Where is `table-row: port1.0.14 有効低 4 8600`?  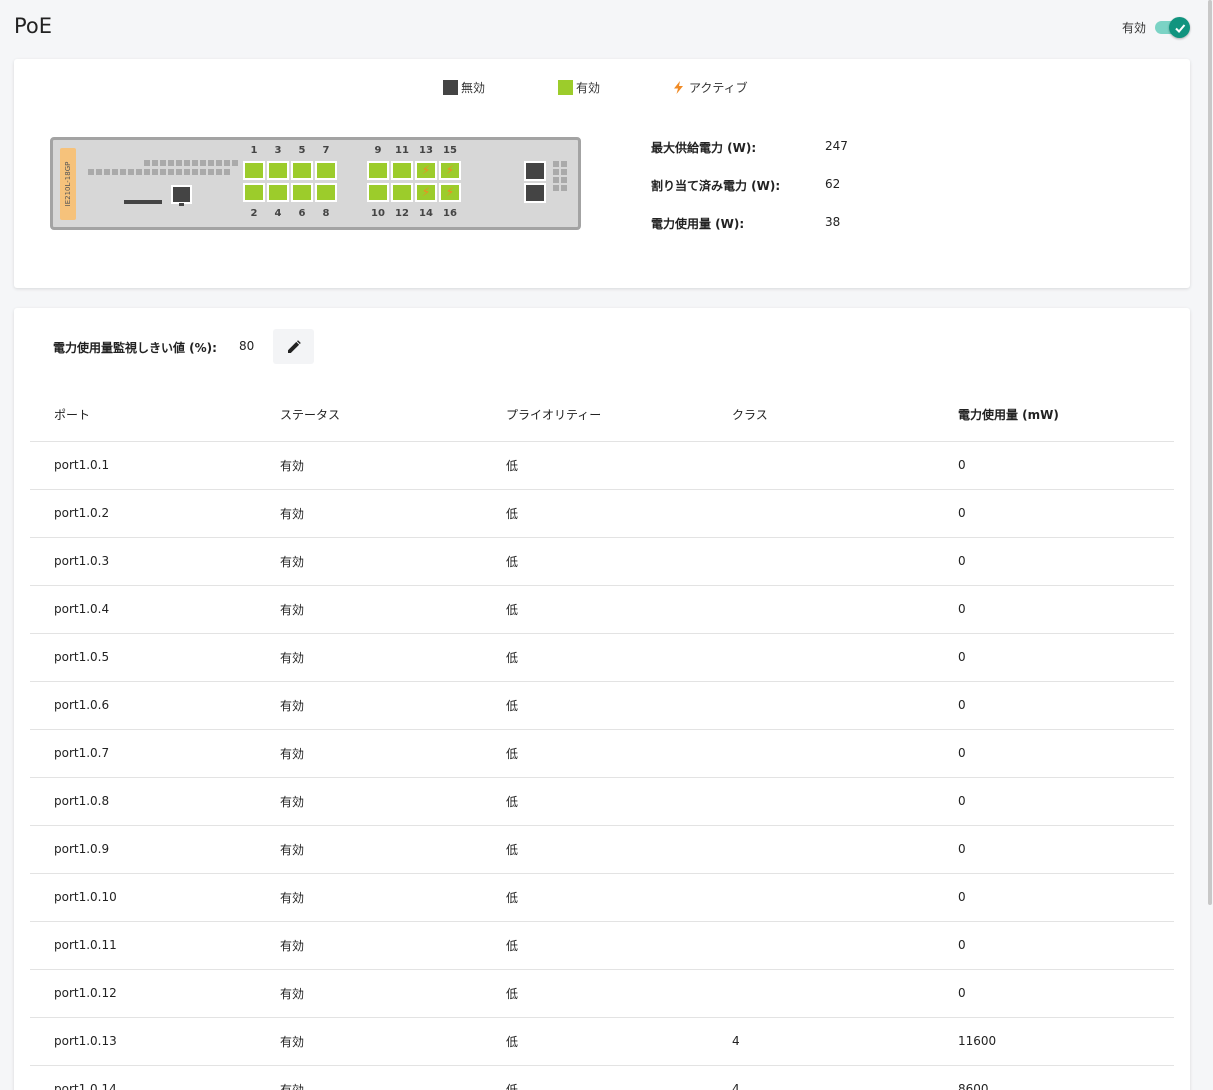
table-row: port1.0.14 有効低 4 8600 is located at coordinates (602, 1077).